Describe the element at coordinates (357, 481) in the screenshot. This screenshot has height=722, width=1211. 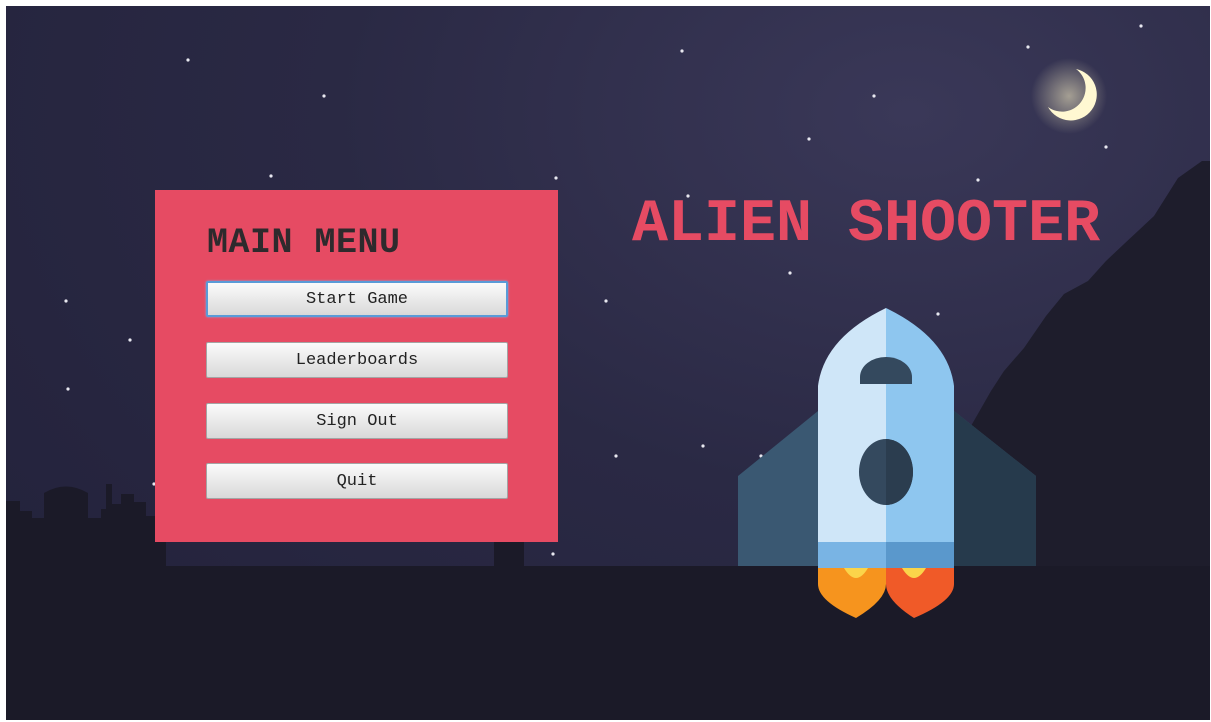
I see `quit-button: Quit` at that location.